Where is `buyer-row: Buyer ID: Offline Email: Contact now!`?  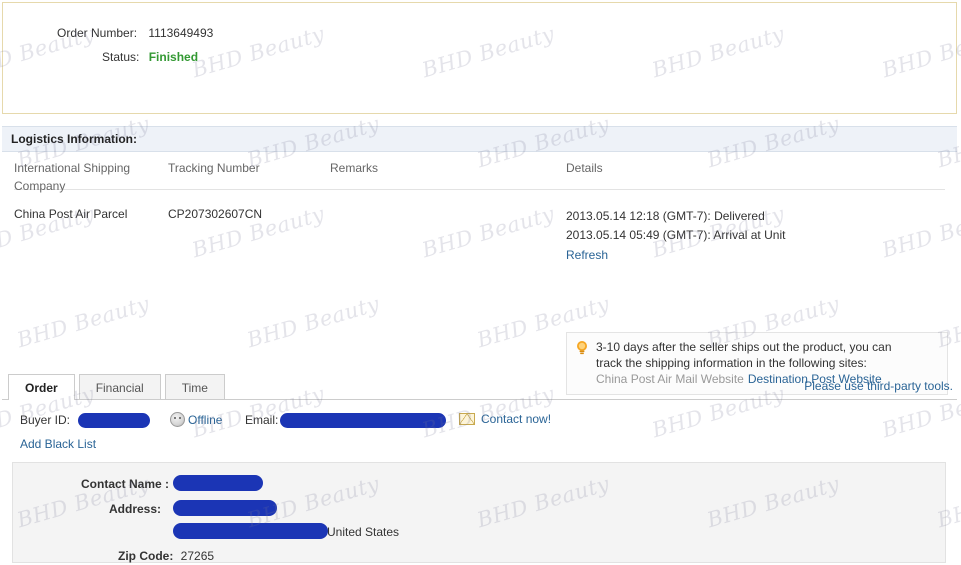
buyer-row: Buyer ID: Offline Email: Contact now! is located at coordinates (479, 421).